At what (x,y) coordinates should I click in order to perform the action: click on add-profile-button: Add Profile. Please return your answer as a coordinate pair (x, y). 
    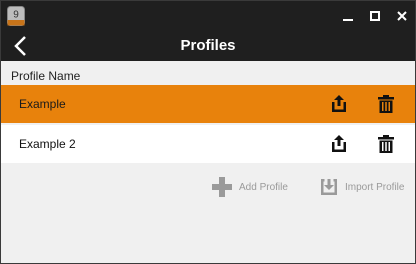
    Looking at the image, I should click on (249, 187).